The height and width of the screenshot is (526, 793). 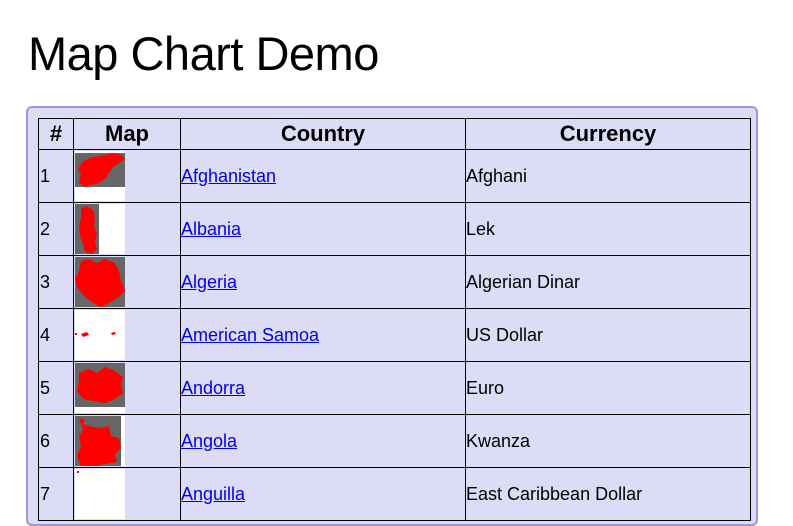 What do you see at coordinates (213, 388) in the screenshot?
I see `country-link: Andorra` at bounding box center [213, 388].